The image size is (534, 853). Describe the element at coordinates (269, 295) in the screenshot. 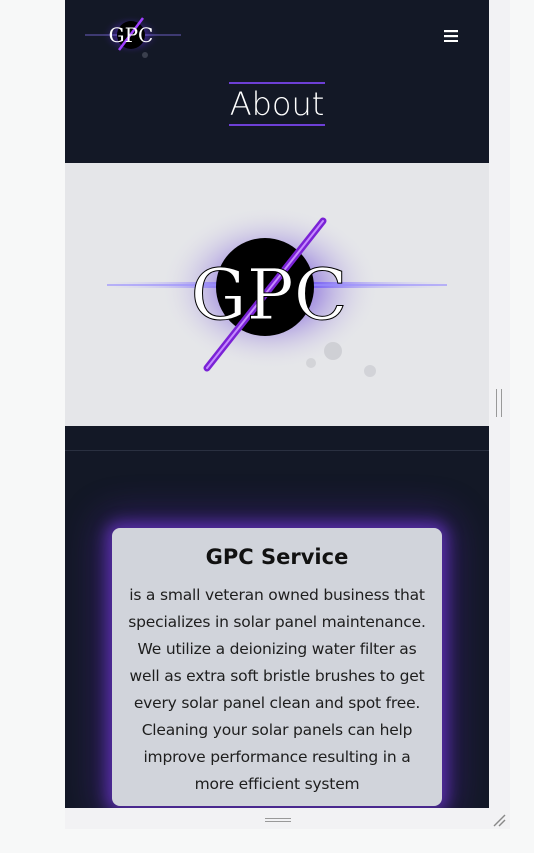

I see `hero-logo-text: GPC` at that location.